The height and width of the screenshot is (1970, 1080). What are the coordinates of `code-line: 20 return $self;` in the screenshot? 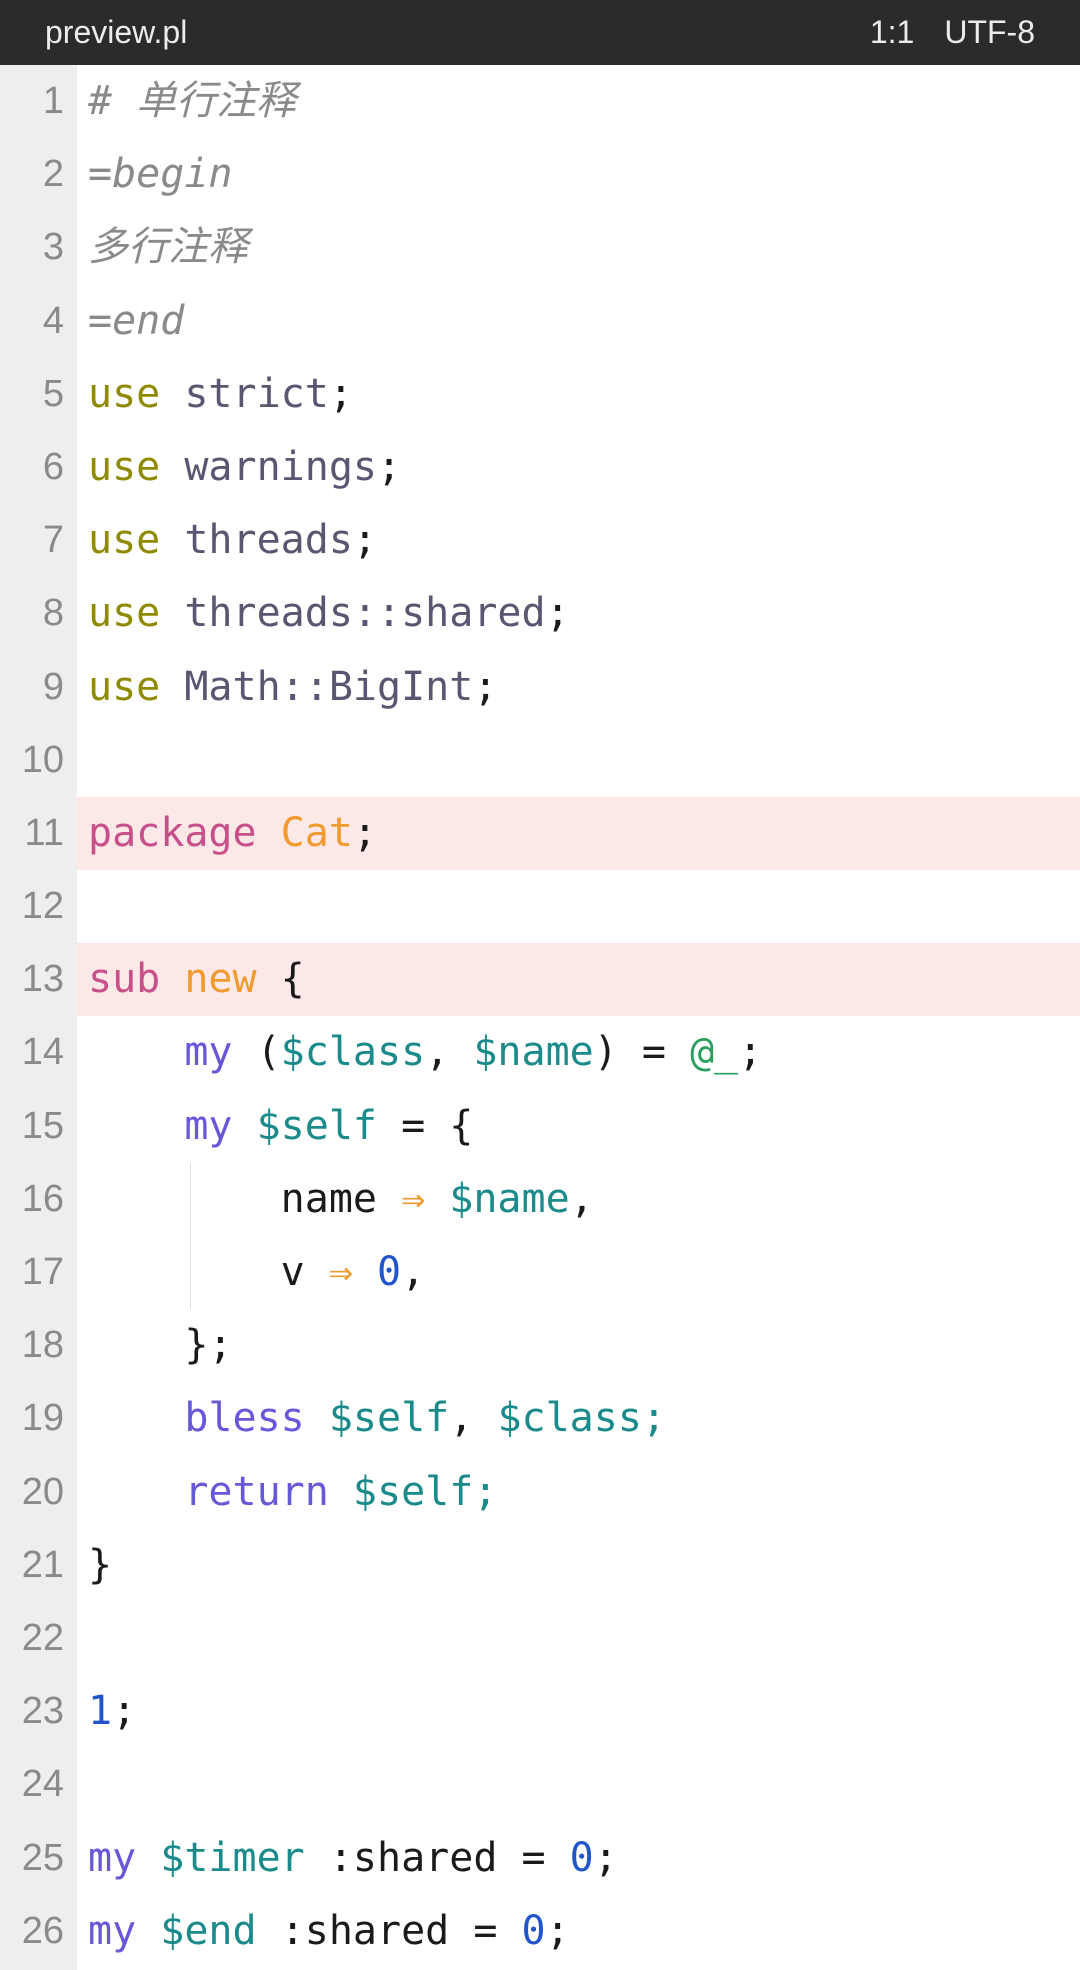 It's located at (540, 1492).